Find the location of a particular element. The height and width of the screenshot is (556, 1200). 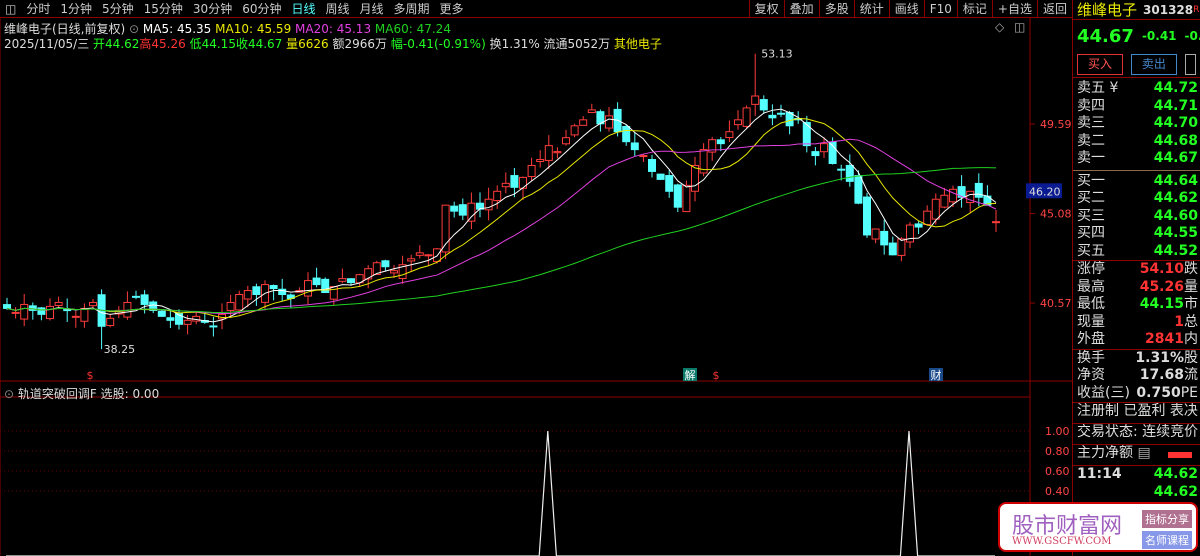

badge: R is located at coordinates (1196, 9).